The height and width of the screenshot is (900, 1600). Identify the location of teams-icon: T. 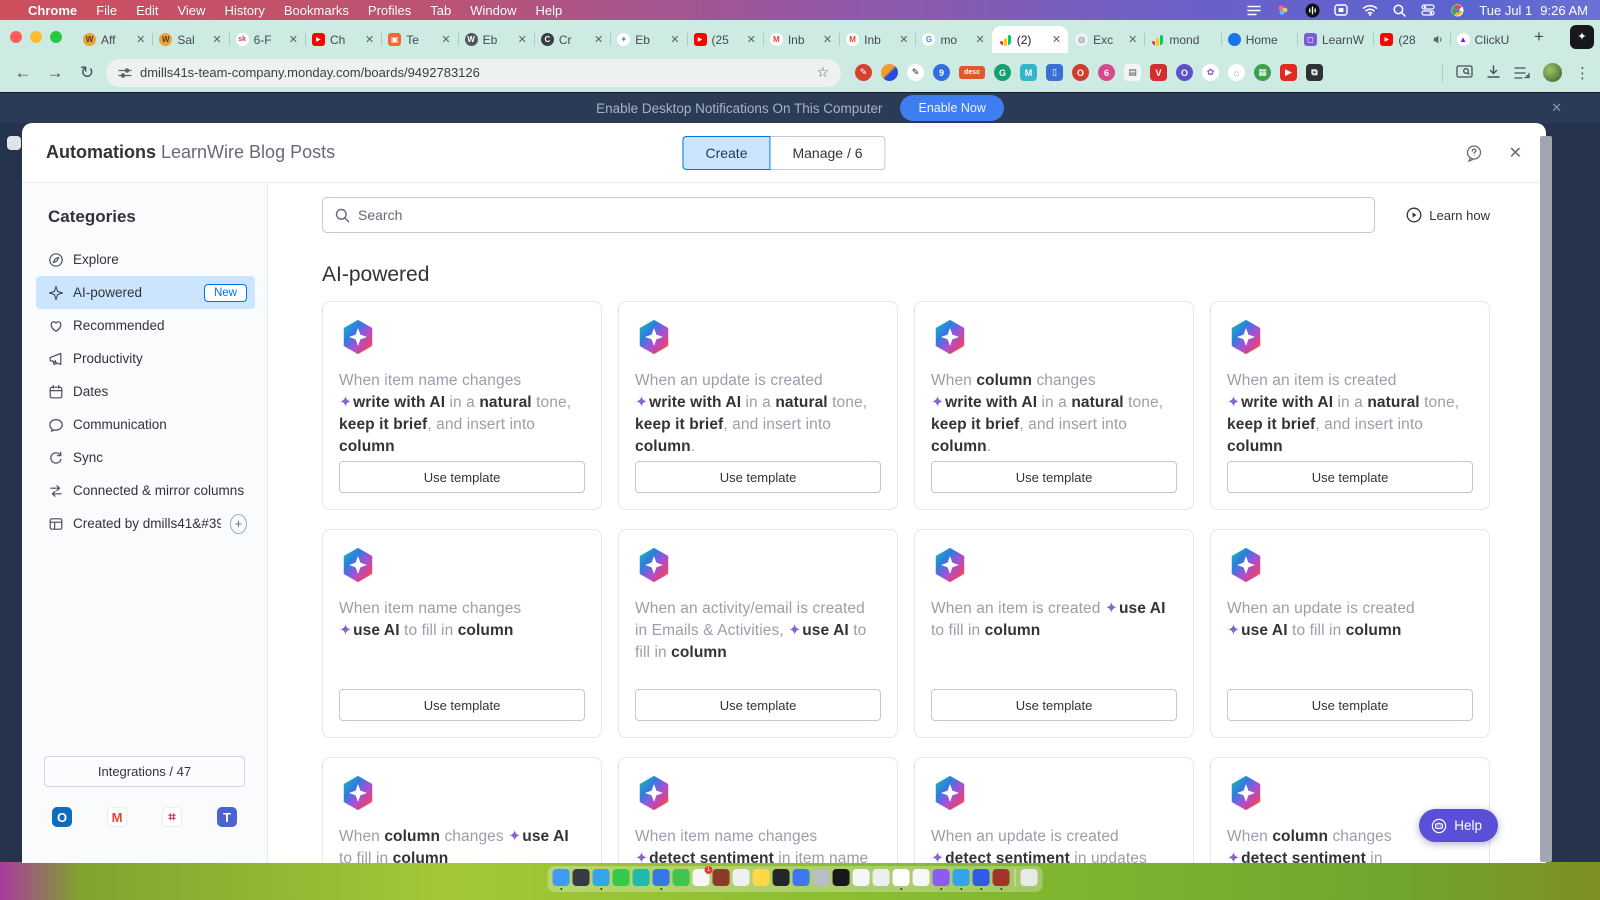
(227, 817).